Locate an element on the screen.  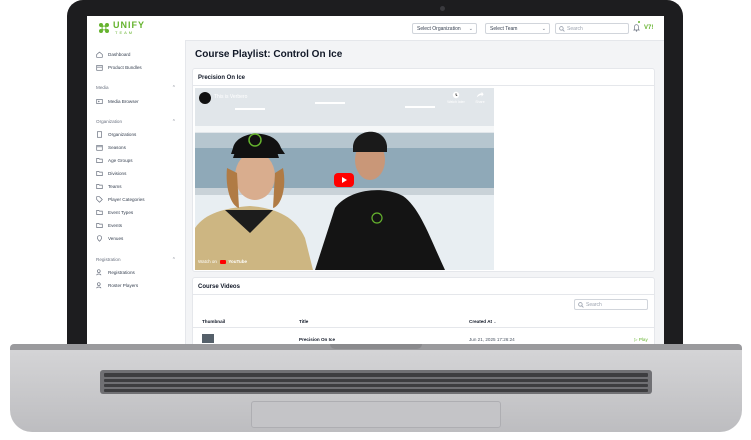
watch-on-label: Watch on is located at coordinates (207, 261).